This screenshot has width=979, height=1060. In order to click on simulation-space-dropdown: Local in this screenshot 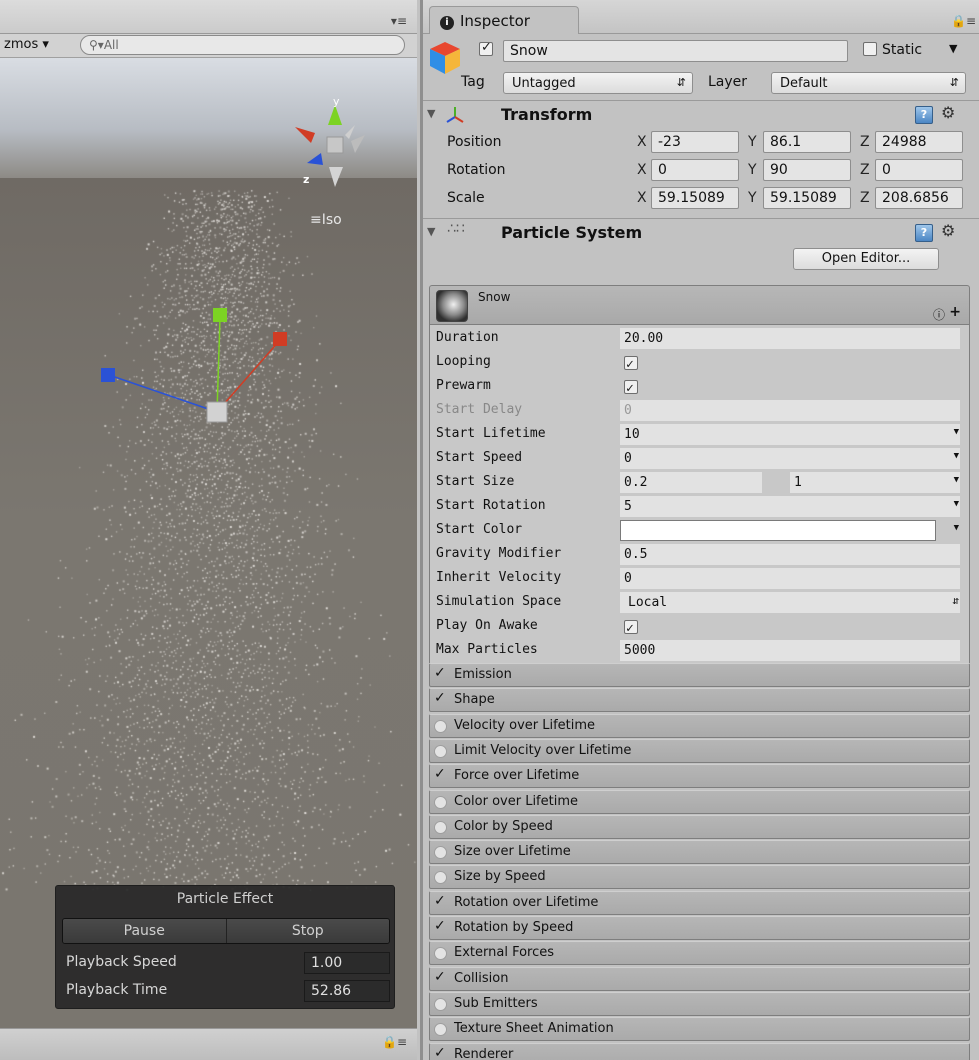, I will do `click(790, 602)`.